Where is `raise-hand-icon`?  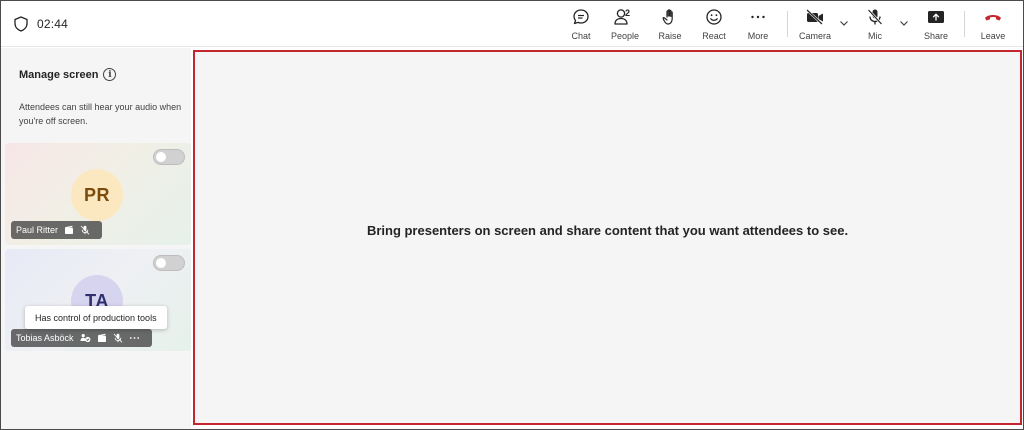 raise-hand-icon is located at coordinates (667, 17).